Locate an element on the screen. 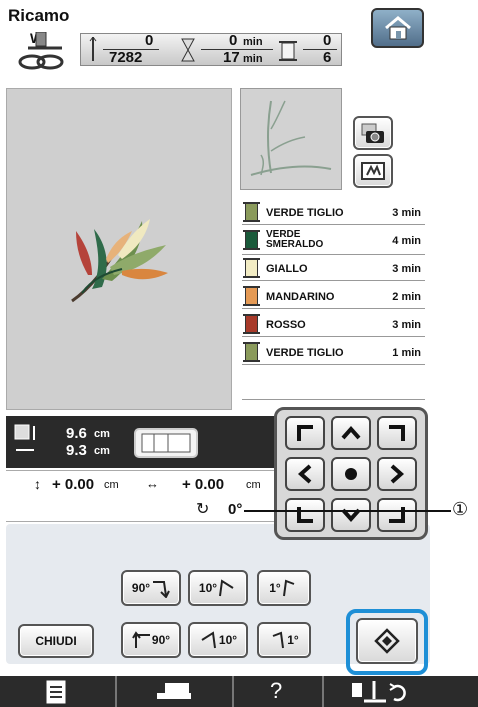 The height and width of the screenshot is (707, 478). presser-foot-lift-icon is located at coordinates (379, 692).